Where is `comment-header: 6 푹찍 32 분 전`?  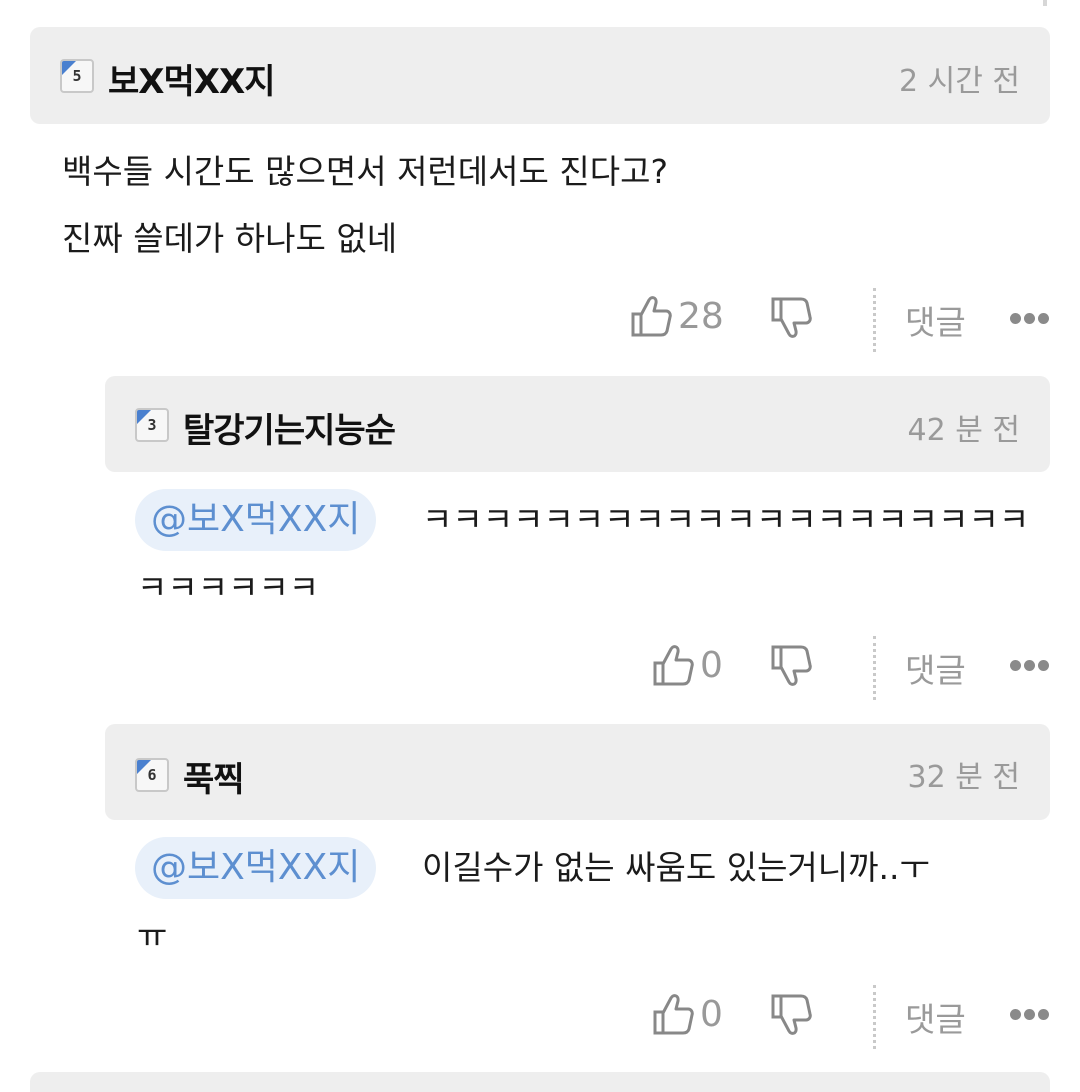
comment-header: 6 푹찍 32 분 전 is located at coordinates (577, 772).